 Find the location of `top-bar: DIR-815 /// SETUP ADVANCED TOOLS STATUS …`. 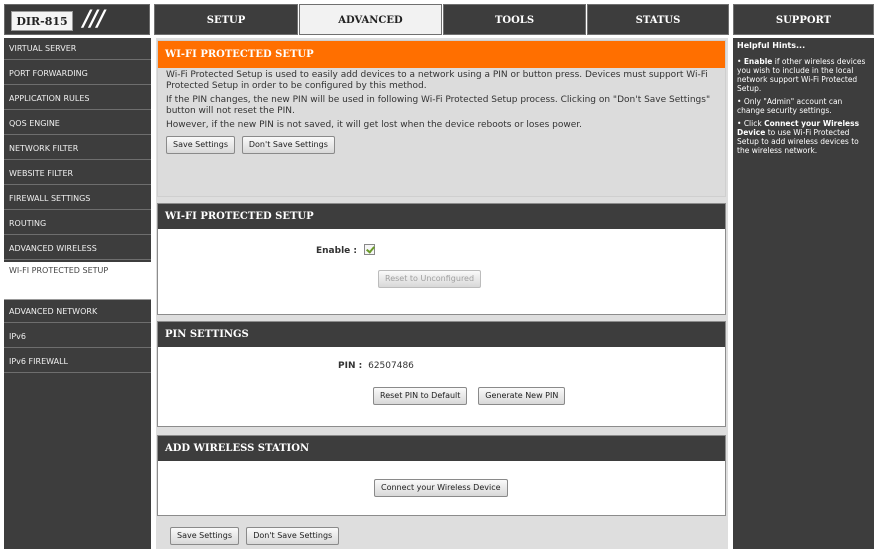

top-bar: DIR-815 /// SETUP ADVANCED TOOLS STATUS … is located at coordinates (437, 18).